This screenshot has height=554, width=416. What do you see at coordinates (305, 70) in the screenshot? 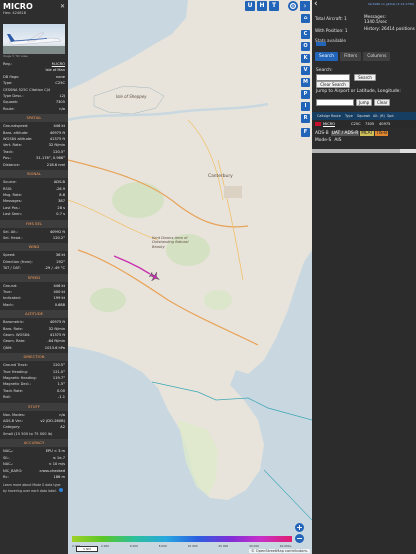
I see `side-button-v: V` at bounding box center [305, 70].